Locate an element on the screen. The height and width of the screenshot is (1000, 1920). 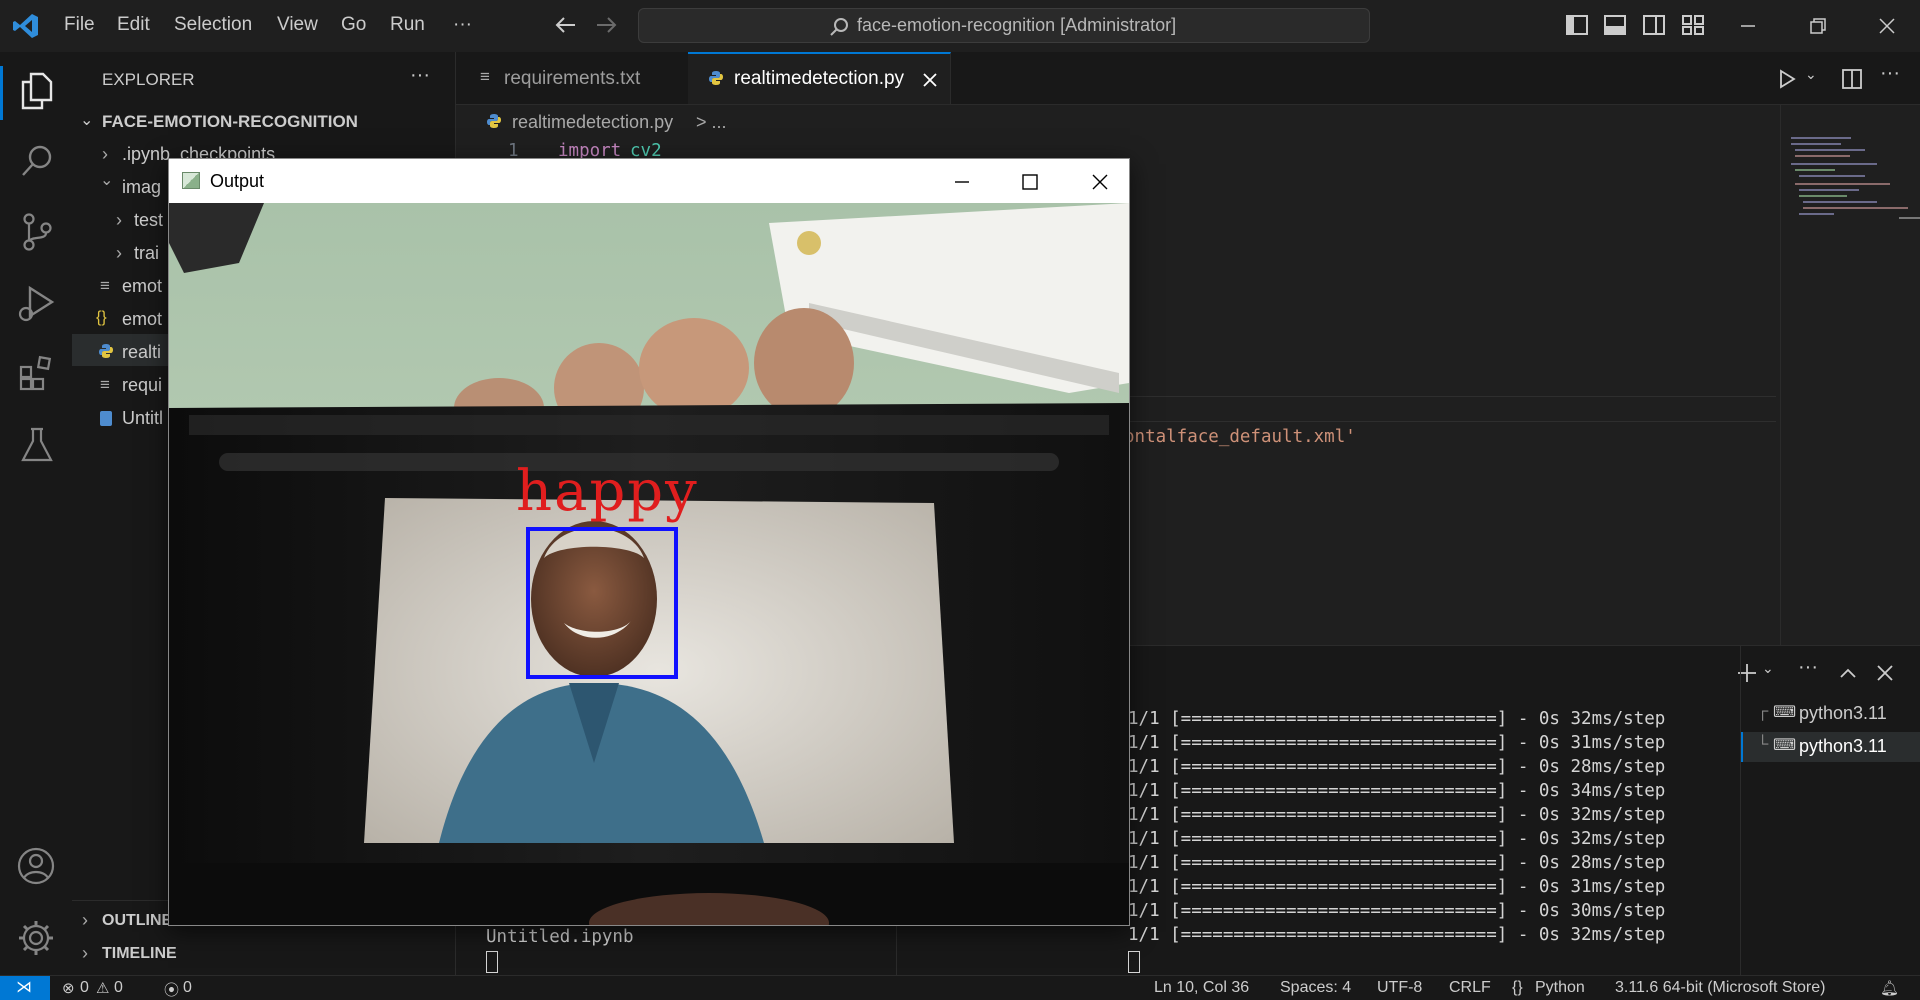
customize-layout-icon is located at coordinates (1693, 25).